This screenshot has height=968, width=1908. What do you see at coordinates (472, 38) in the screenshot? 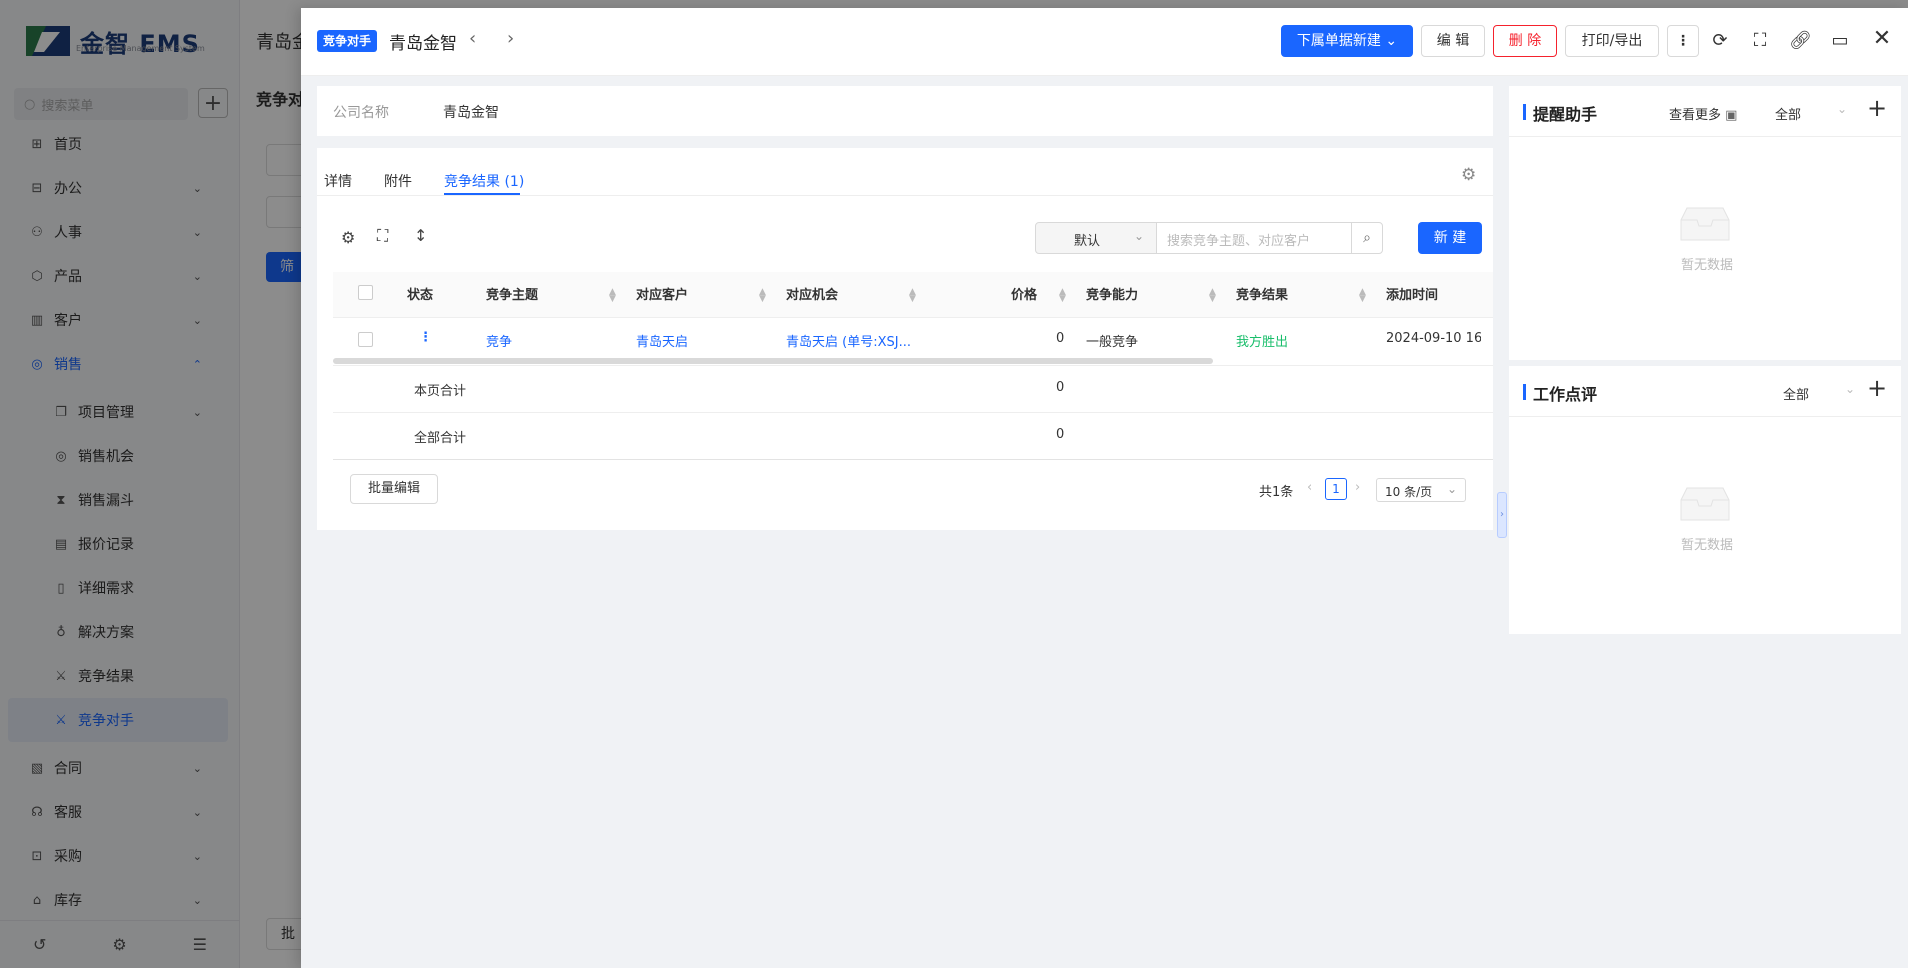
I see `prev-record-icon: ‹` at bounding box center [472, 38].